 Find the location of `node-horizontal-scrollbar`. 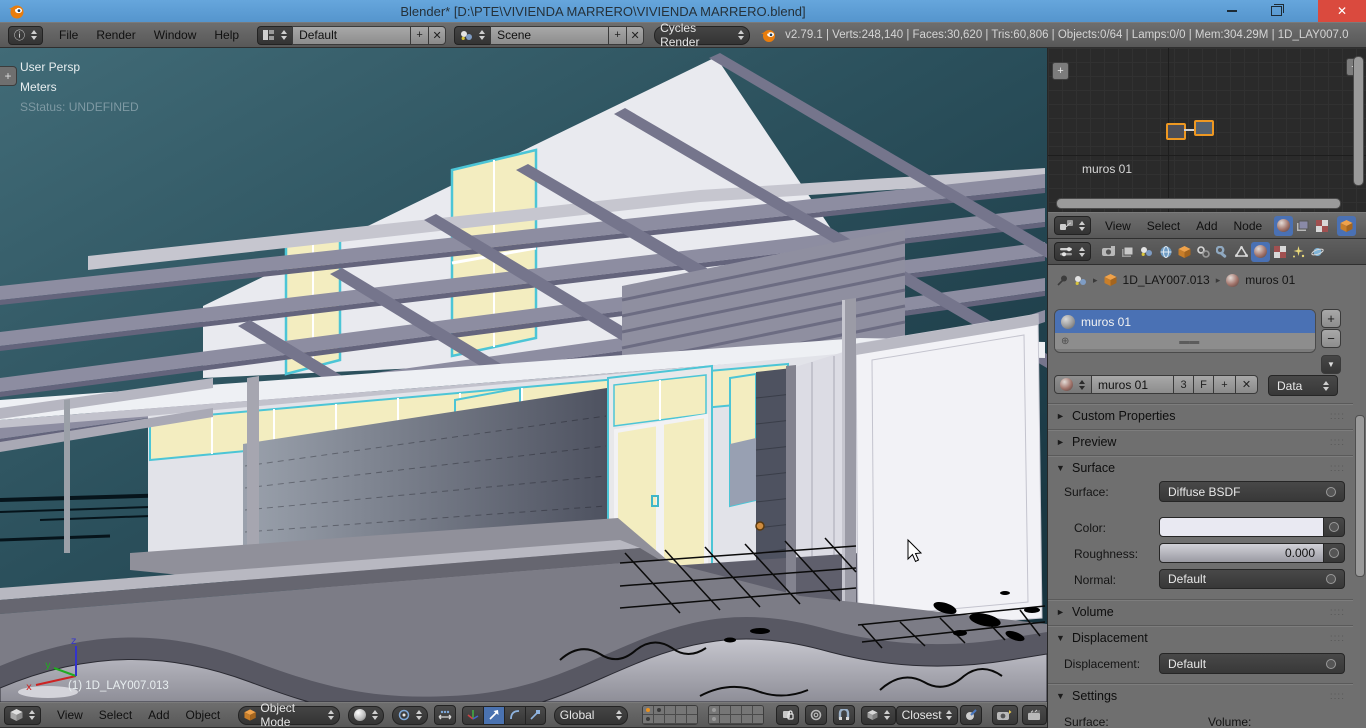

node-horizontal-scrollbar is located at coordinates (1198, 203).